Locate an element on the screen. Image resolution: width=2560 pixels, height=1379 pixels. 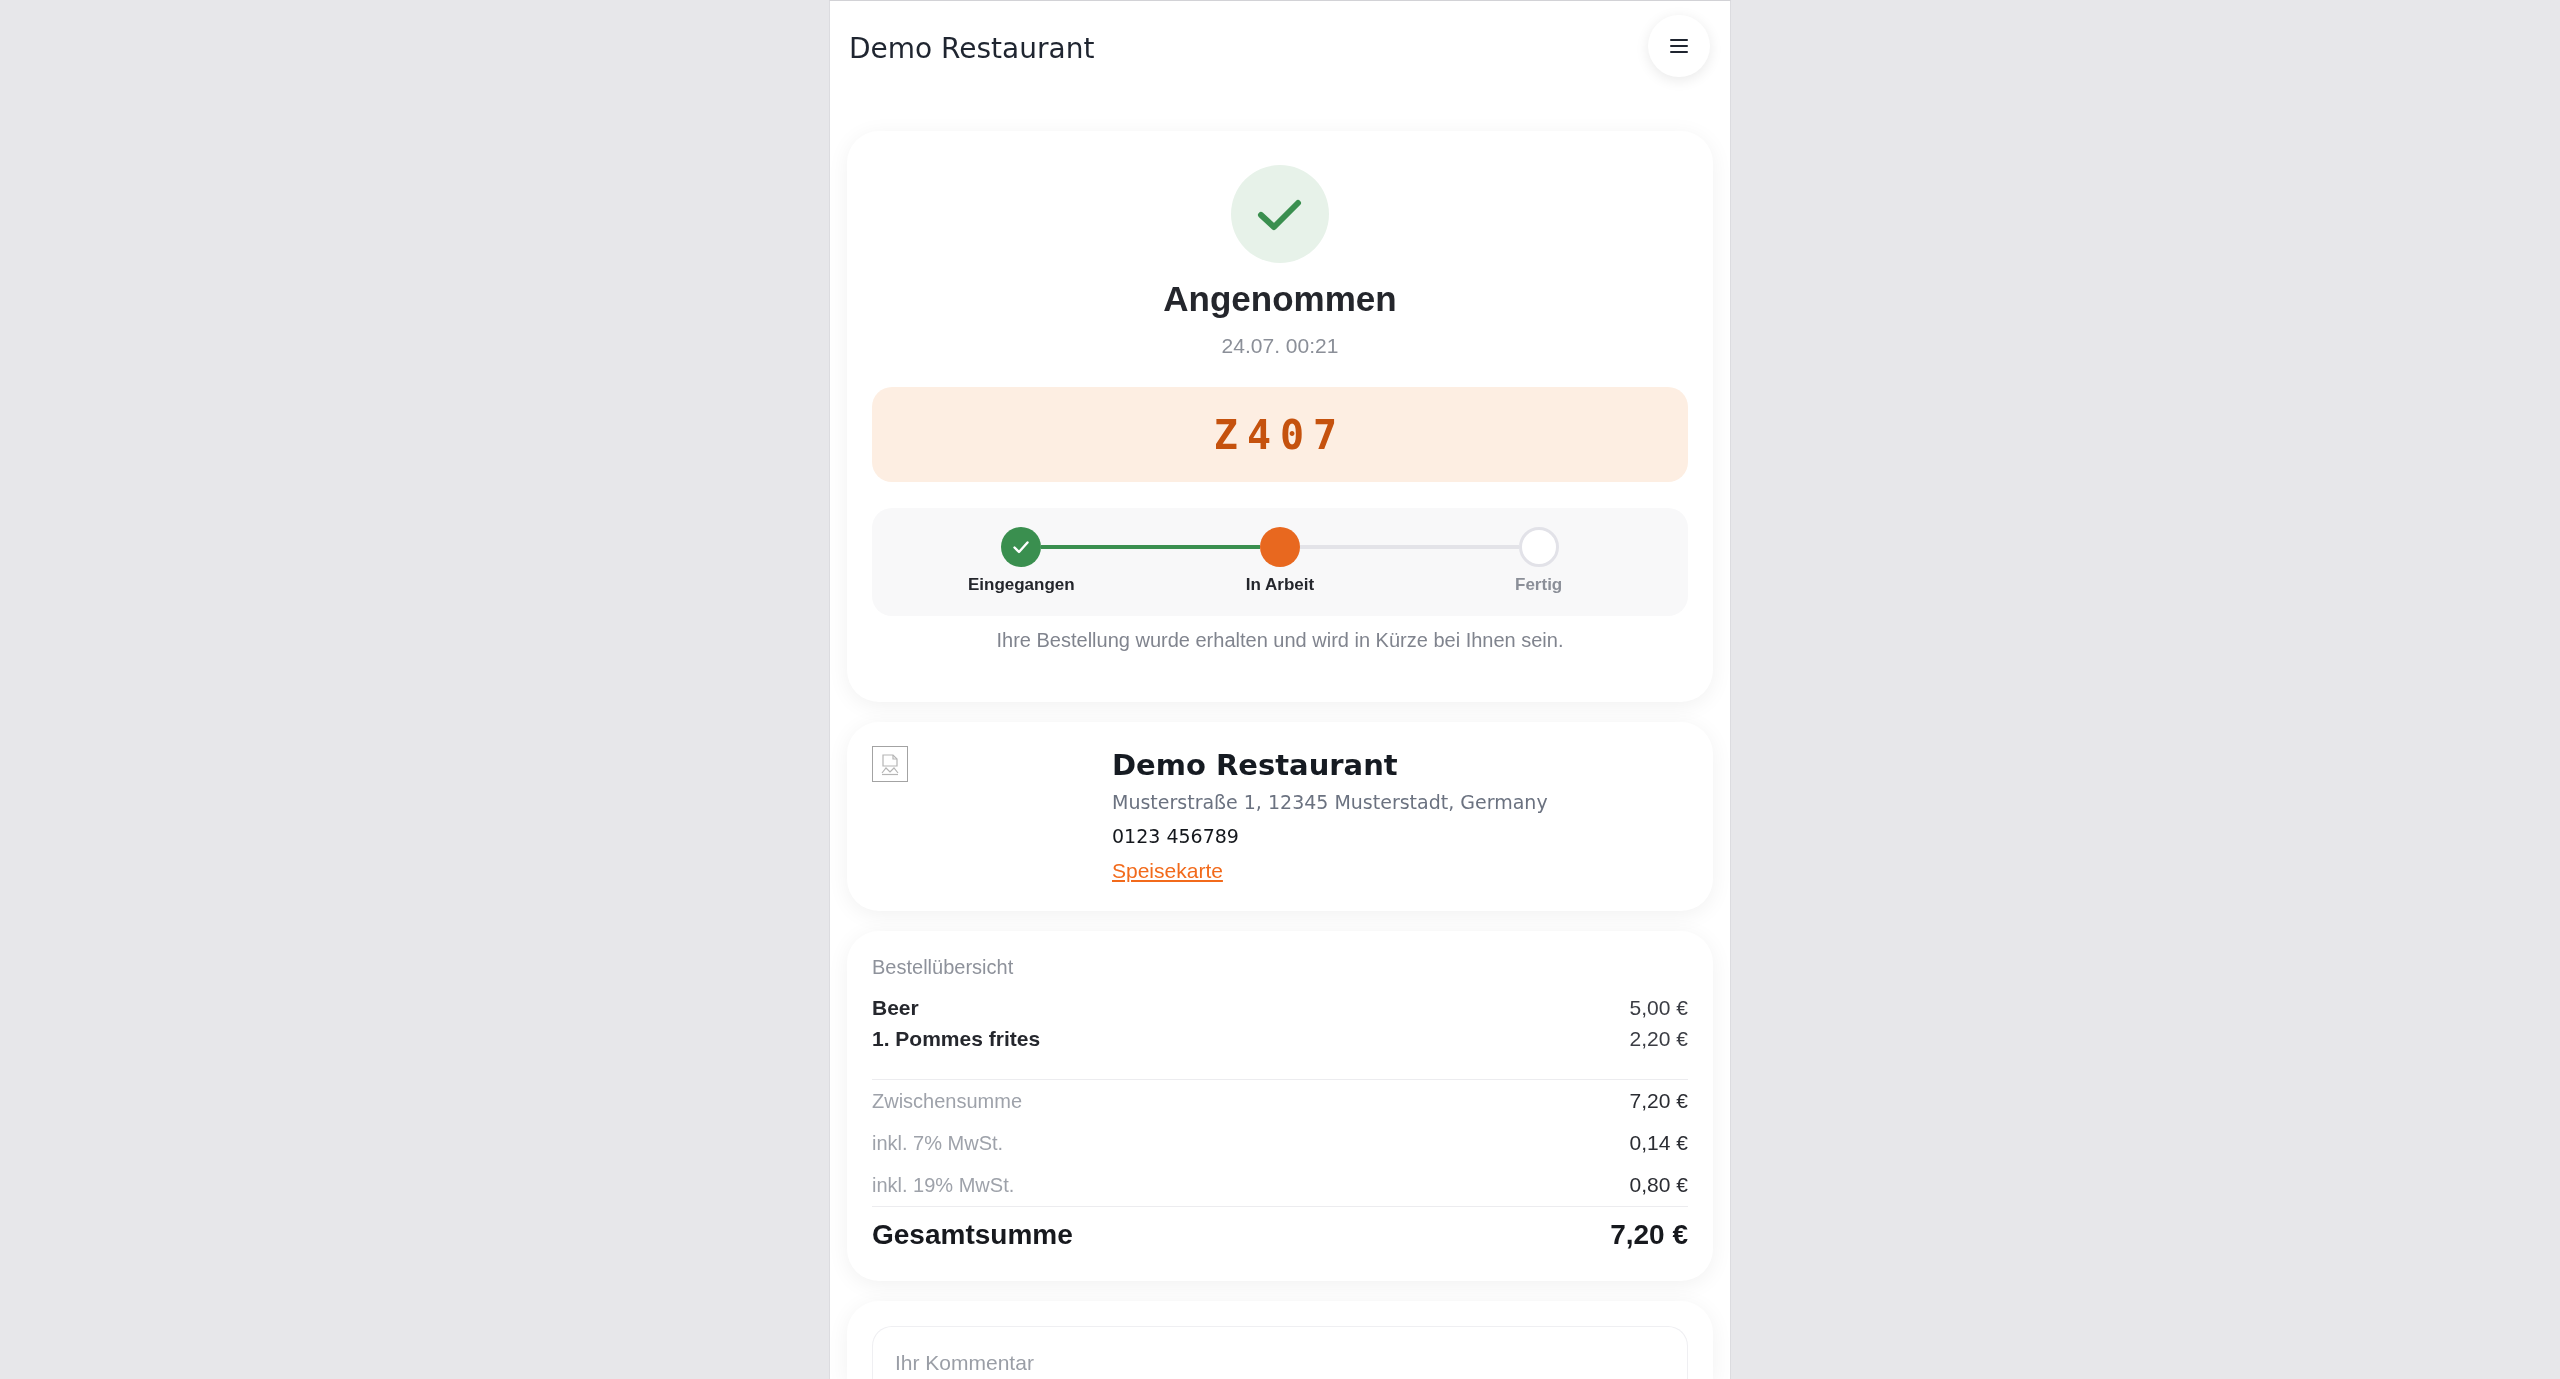
subtotal-value: 0,80 € is located at coordinates (1658, 1185).